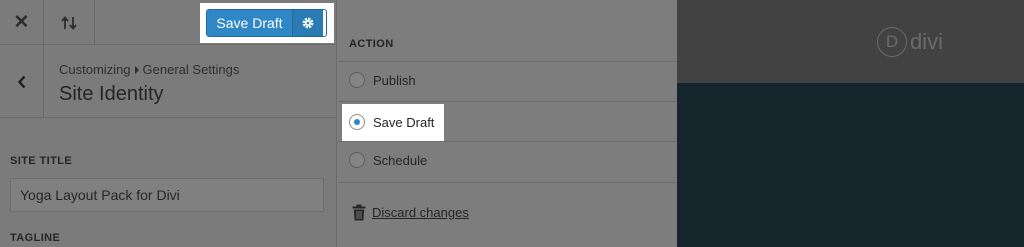 The width and height of the screenshot is (1024, 247). I want to click on site-title-input, so click(167, 195).